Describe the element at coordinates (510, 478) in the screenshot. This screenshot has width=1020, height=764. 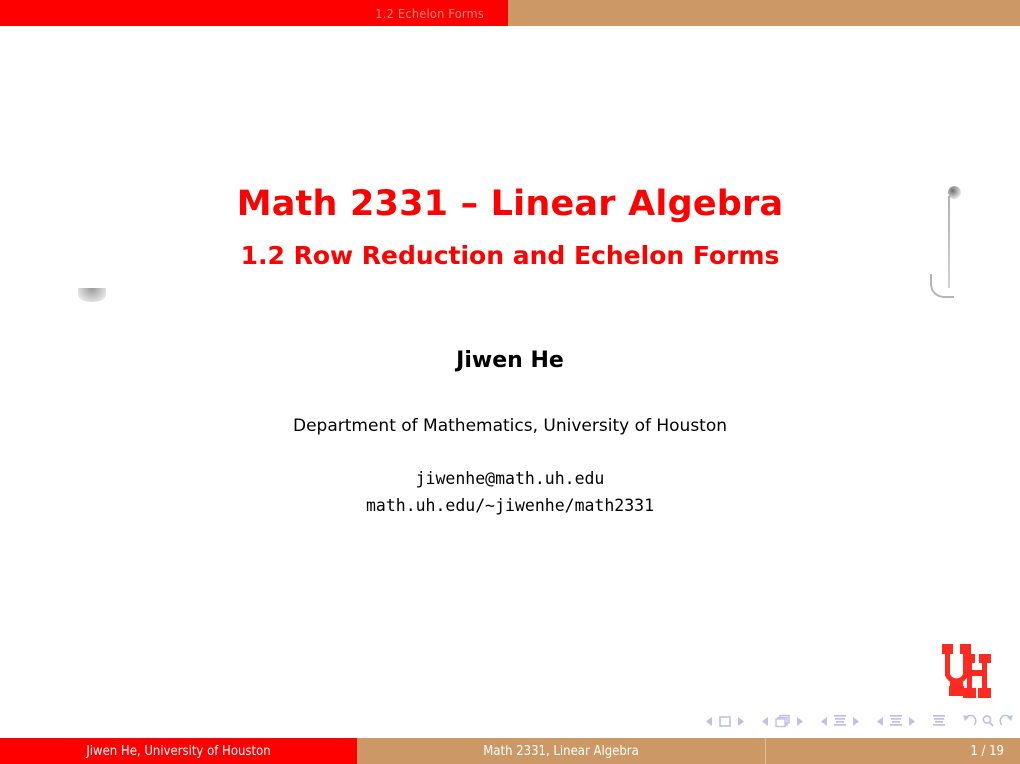
I see `author-email: jiwenhe@math.uh.edu` at that location.